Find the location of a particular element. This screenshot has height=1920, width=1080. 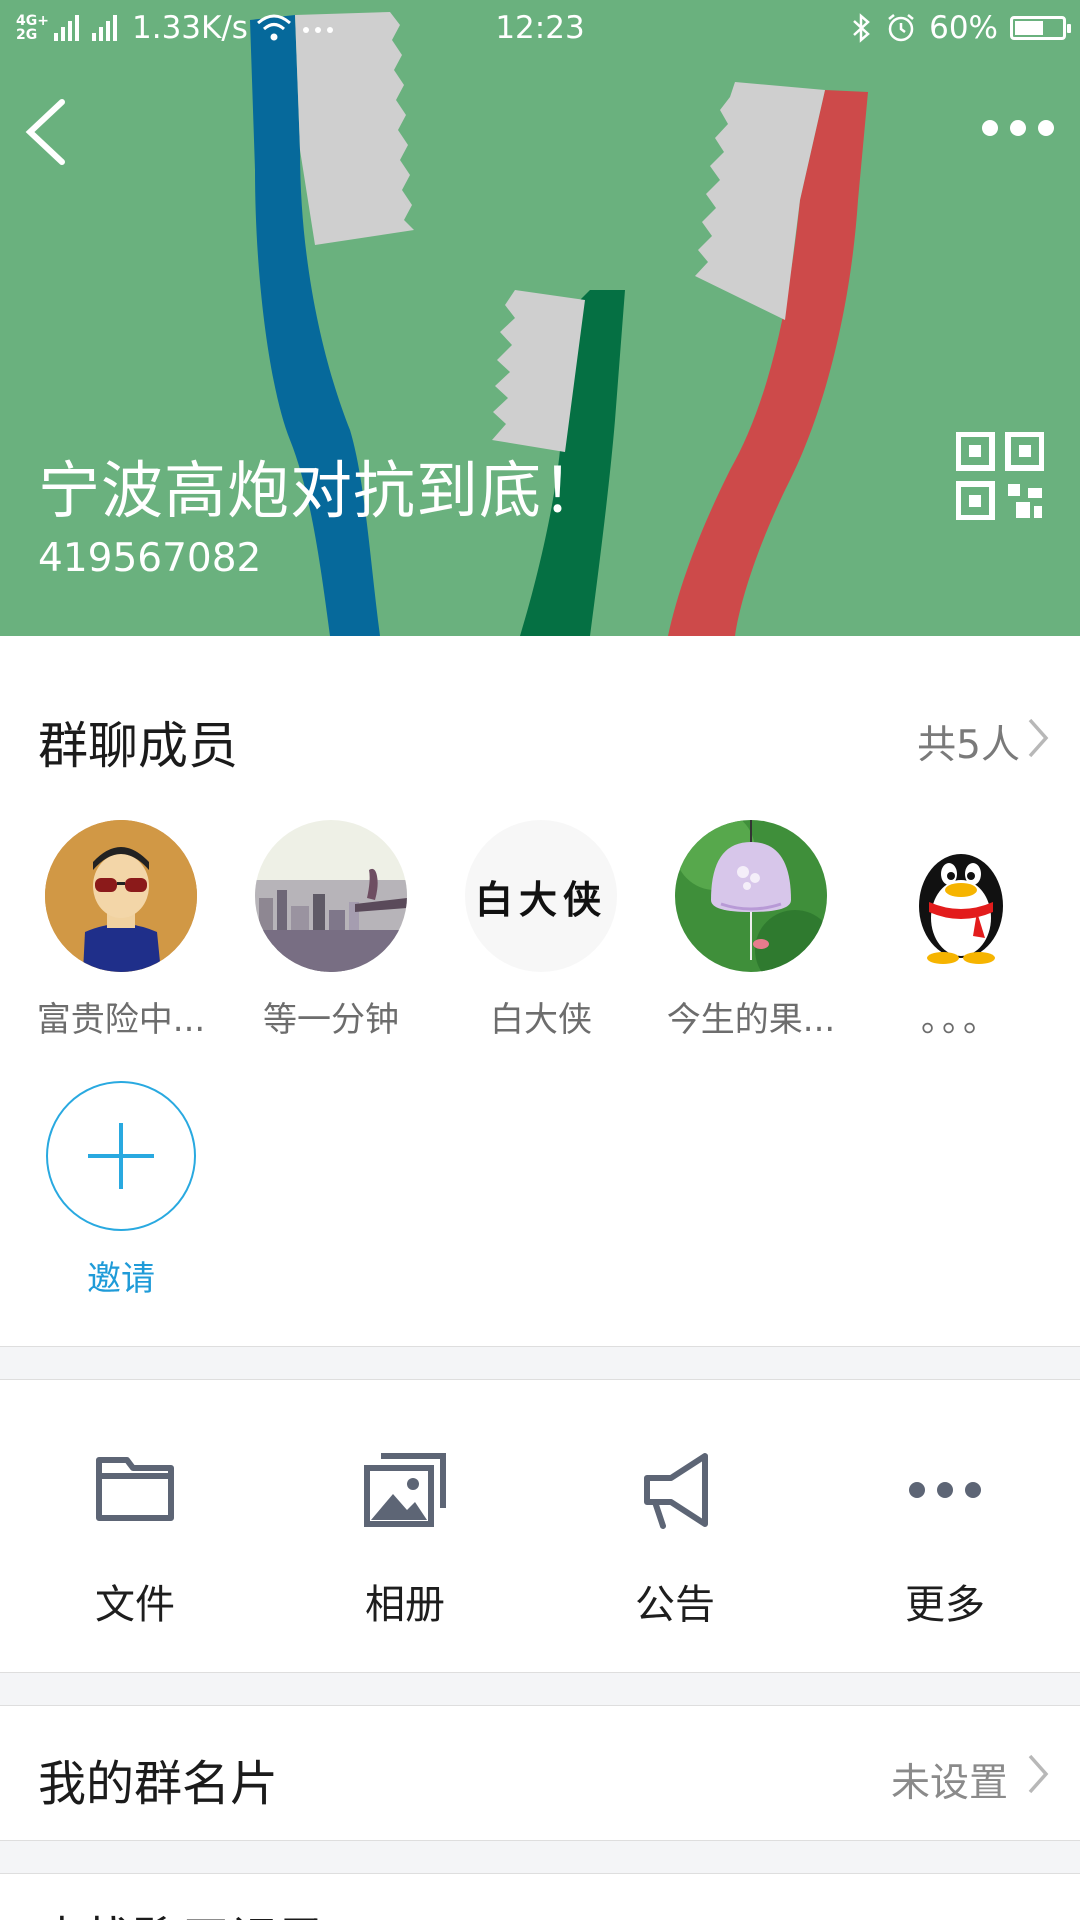

tool-announcement: 公告 is located at coordinates (675, 1535).